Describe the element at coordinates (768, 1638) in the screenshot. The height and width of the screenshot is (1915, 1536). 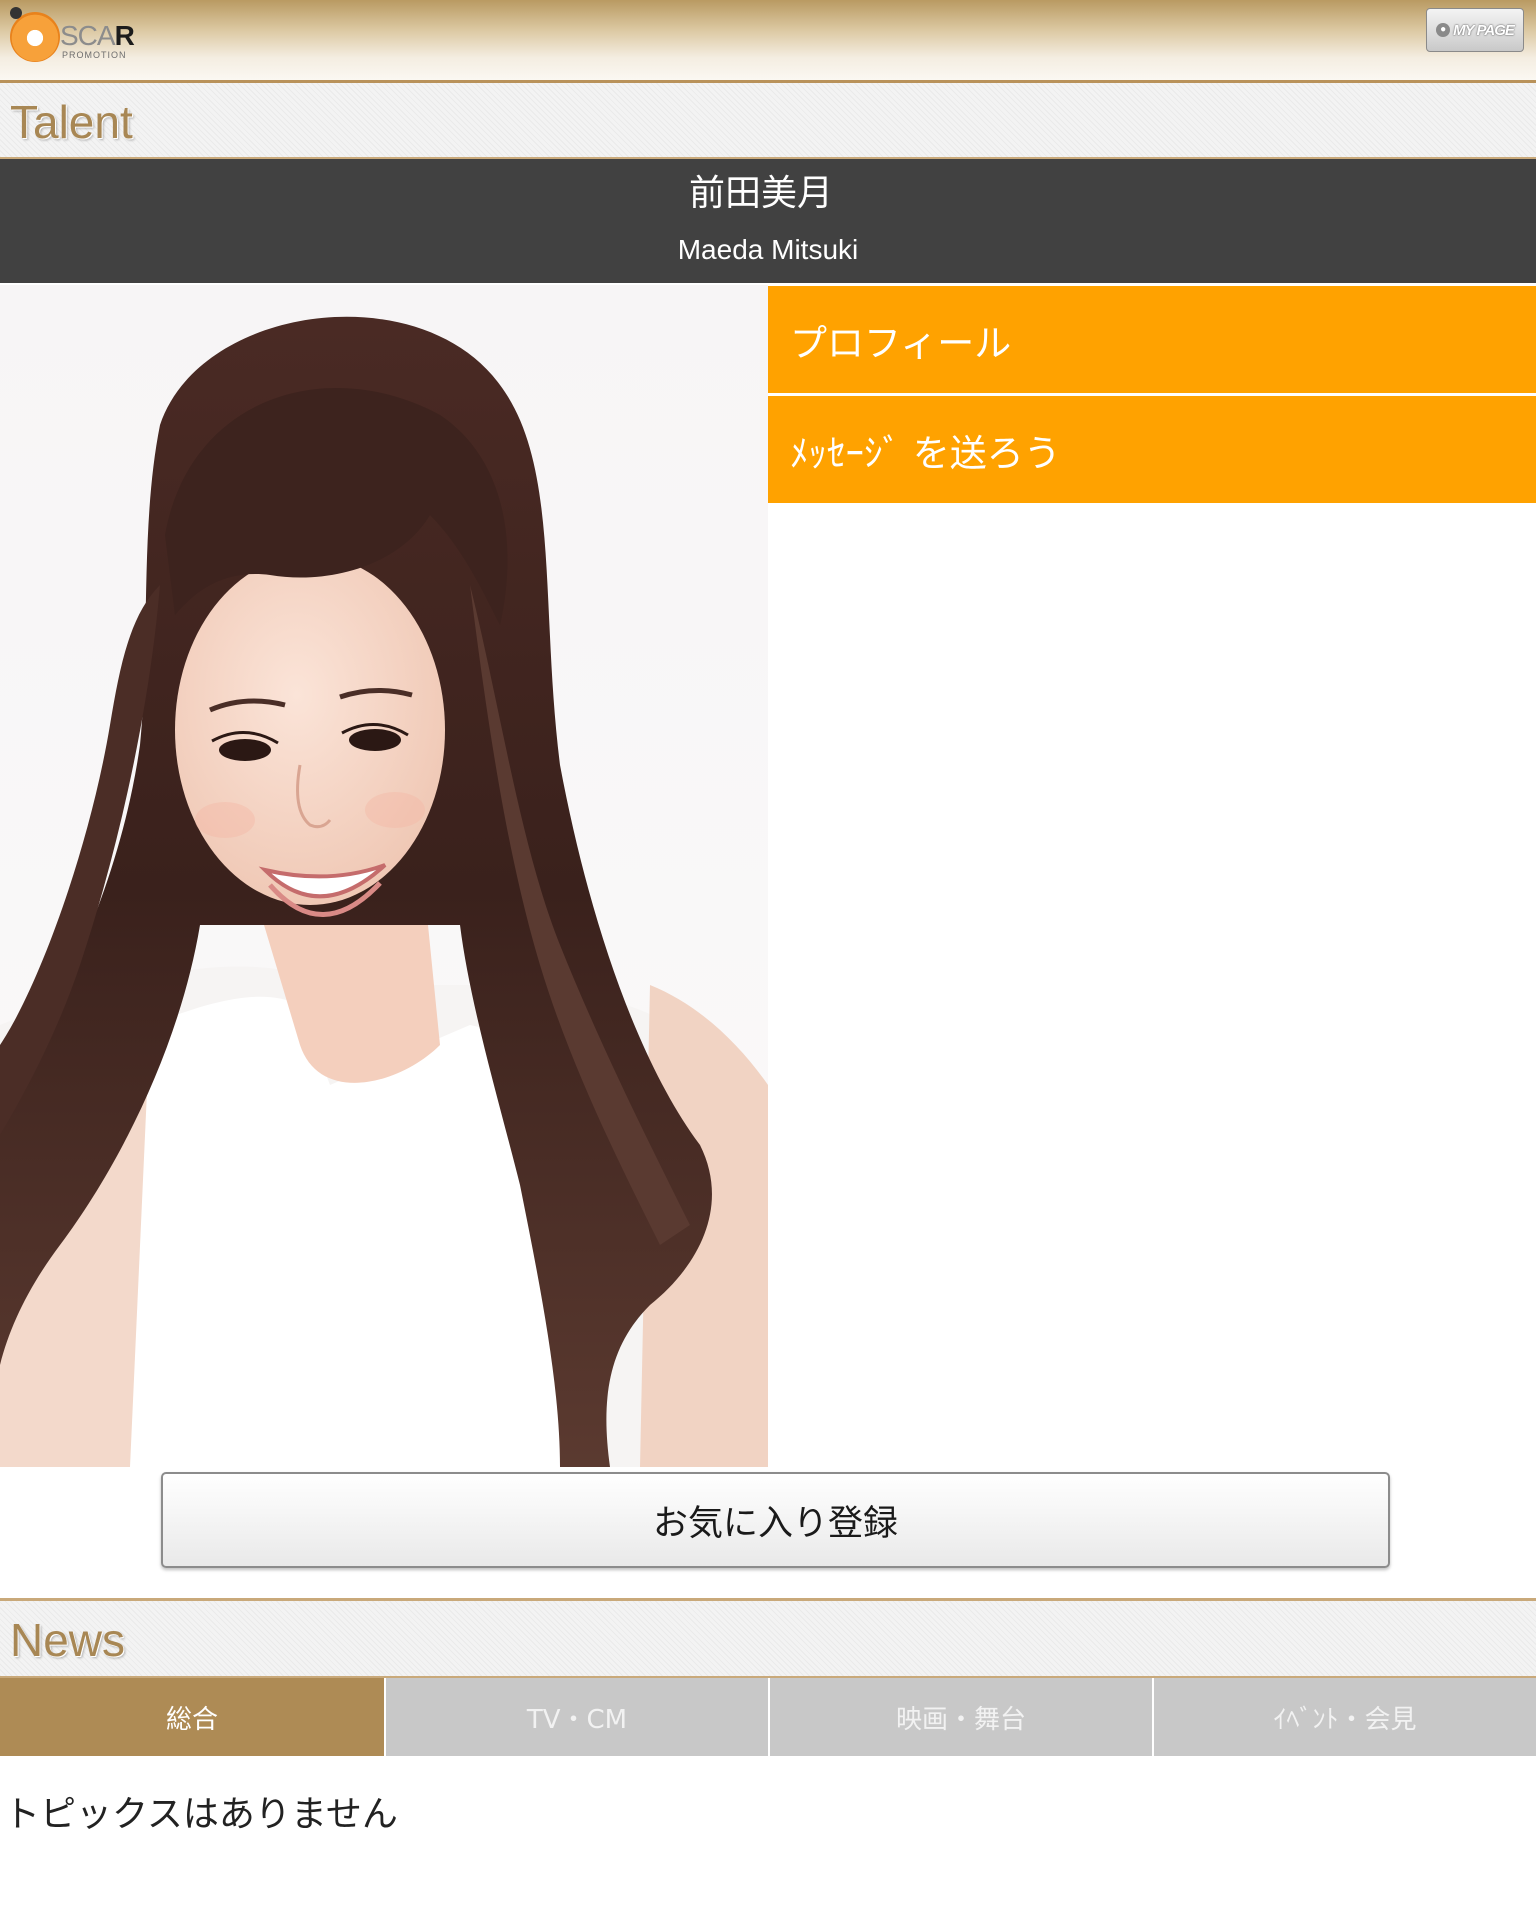
I see `news-section-header: News` at that location.